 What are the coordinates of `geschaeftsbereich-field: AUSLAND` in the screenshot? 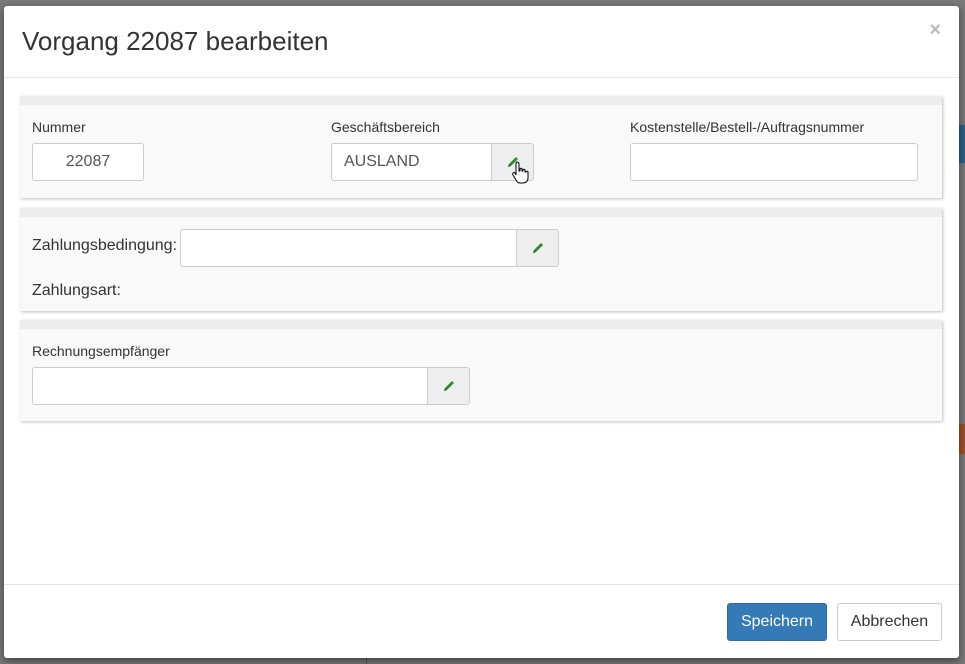 It's located at (411, 162).